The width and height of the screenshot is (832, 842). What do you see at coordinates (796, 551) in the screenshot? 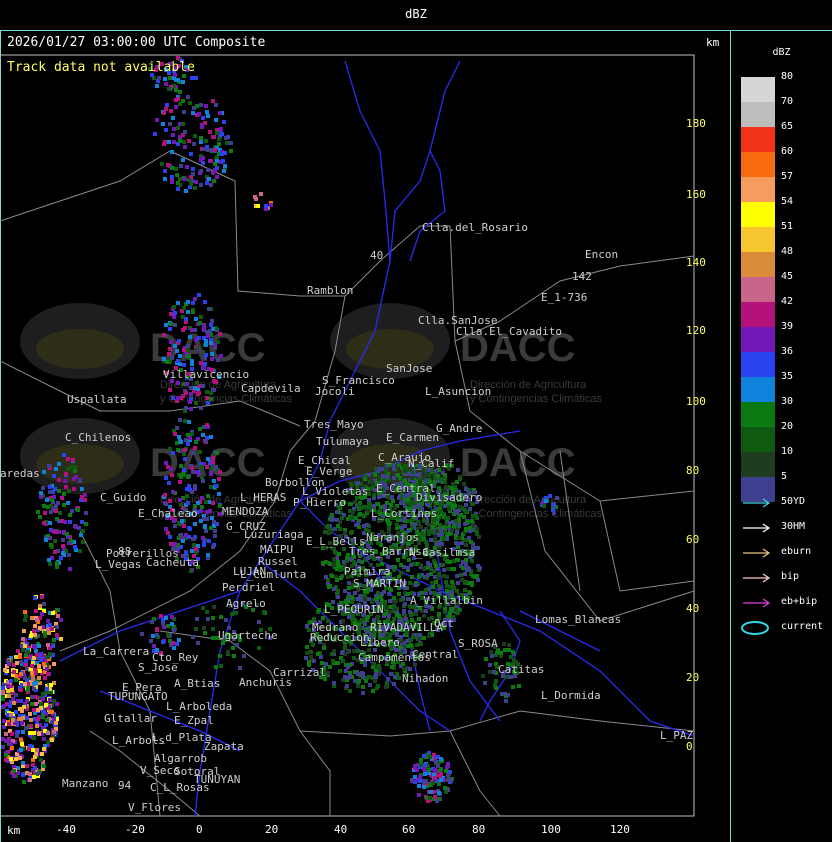
I see `legend-track-label: eburn` at bounding box center [796, 551].